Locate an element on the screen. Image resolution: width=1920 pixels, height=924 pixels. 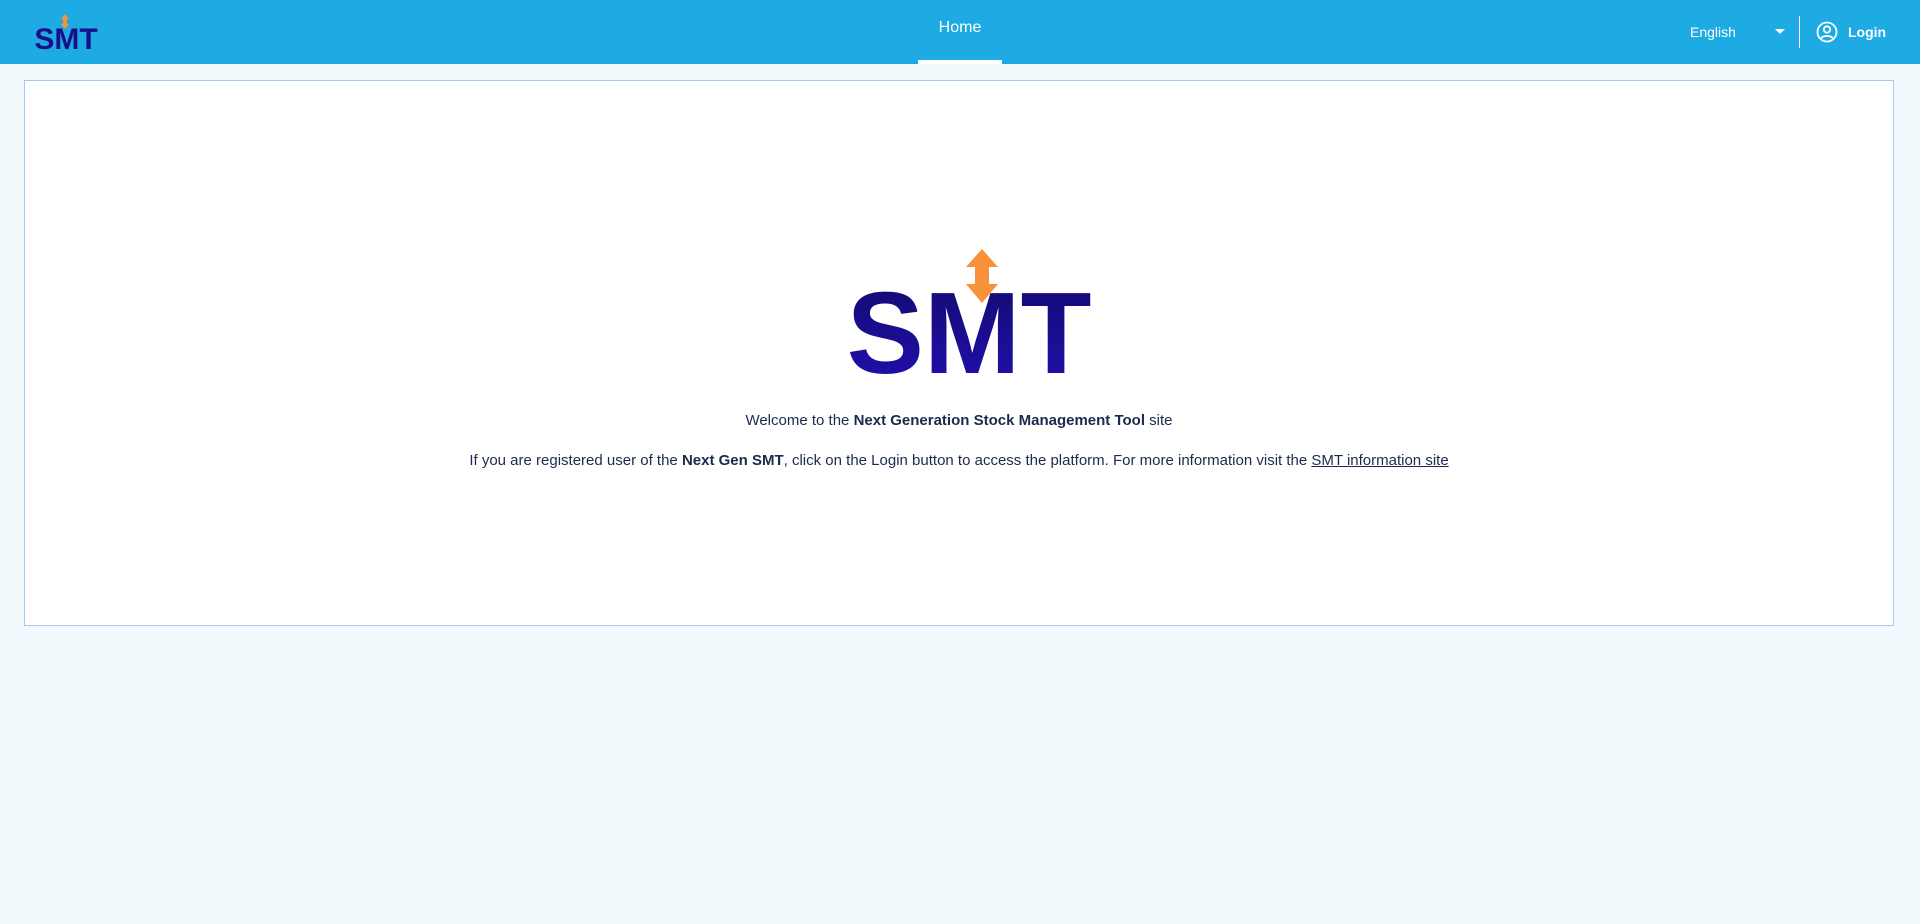
user-circle-icon is located at coordinates (1827, 32).